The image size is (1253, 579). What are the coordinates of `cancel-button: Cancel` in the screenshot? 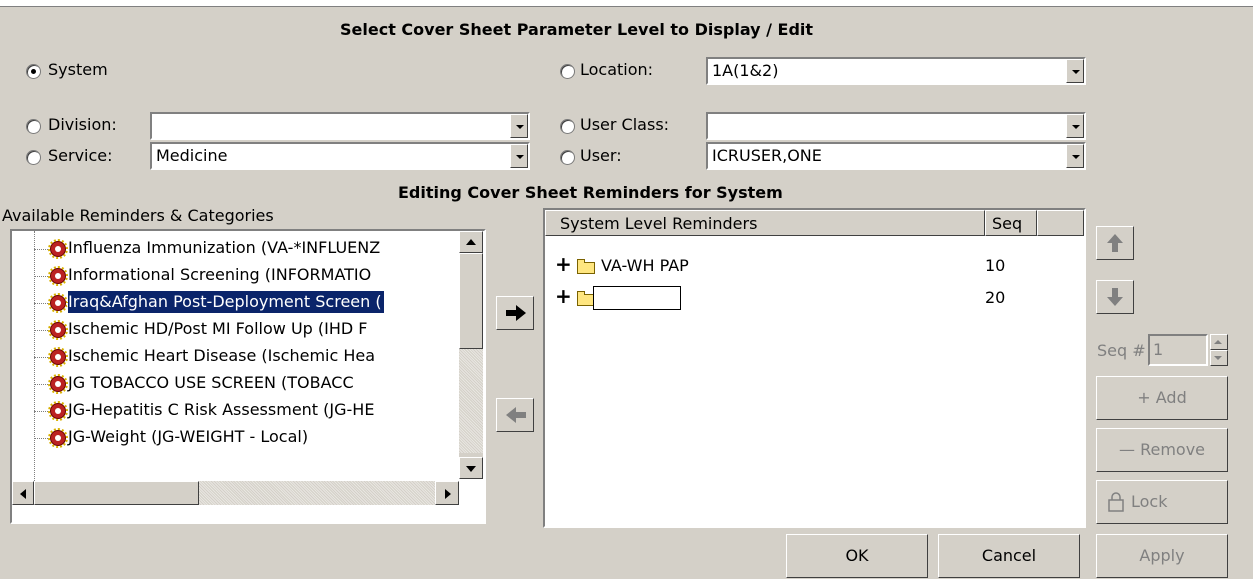 It's located at (1009, 556).